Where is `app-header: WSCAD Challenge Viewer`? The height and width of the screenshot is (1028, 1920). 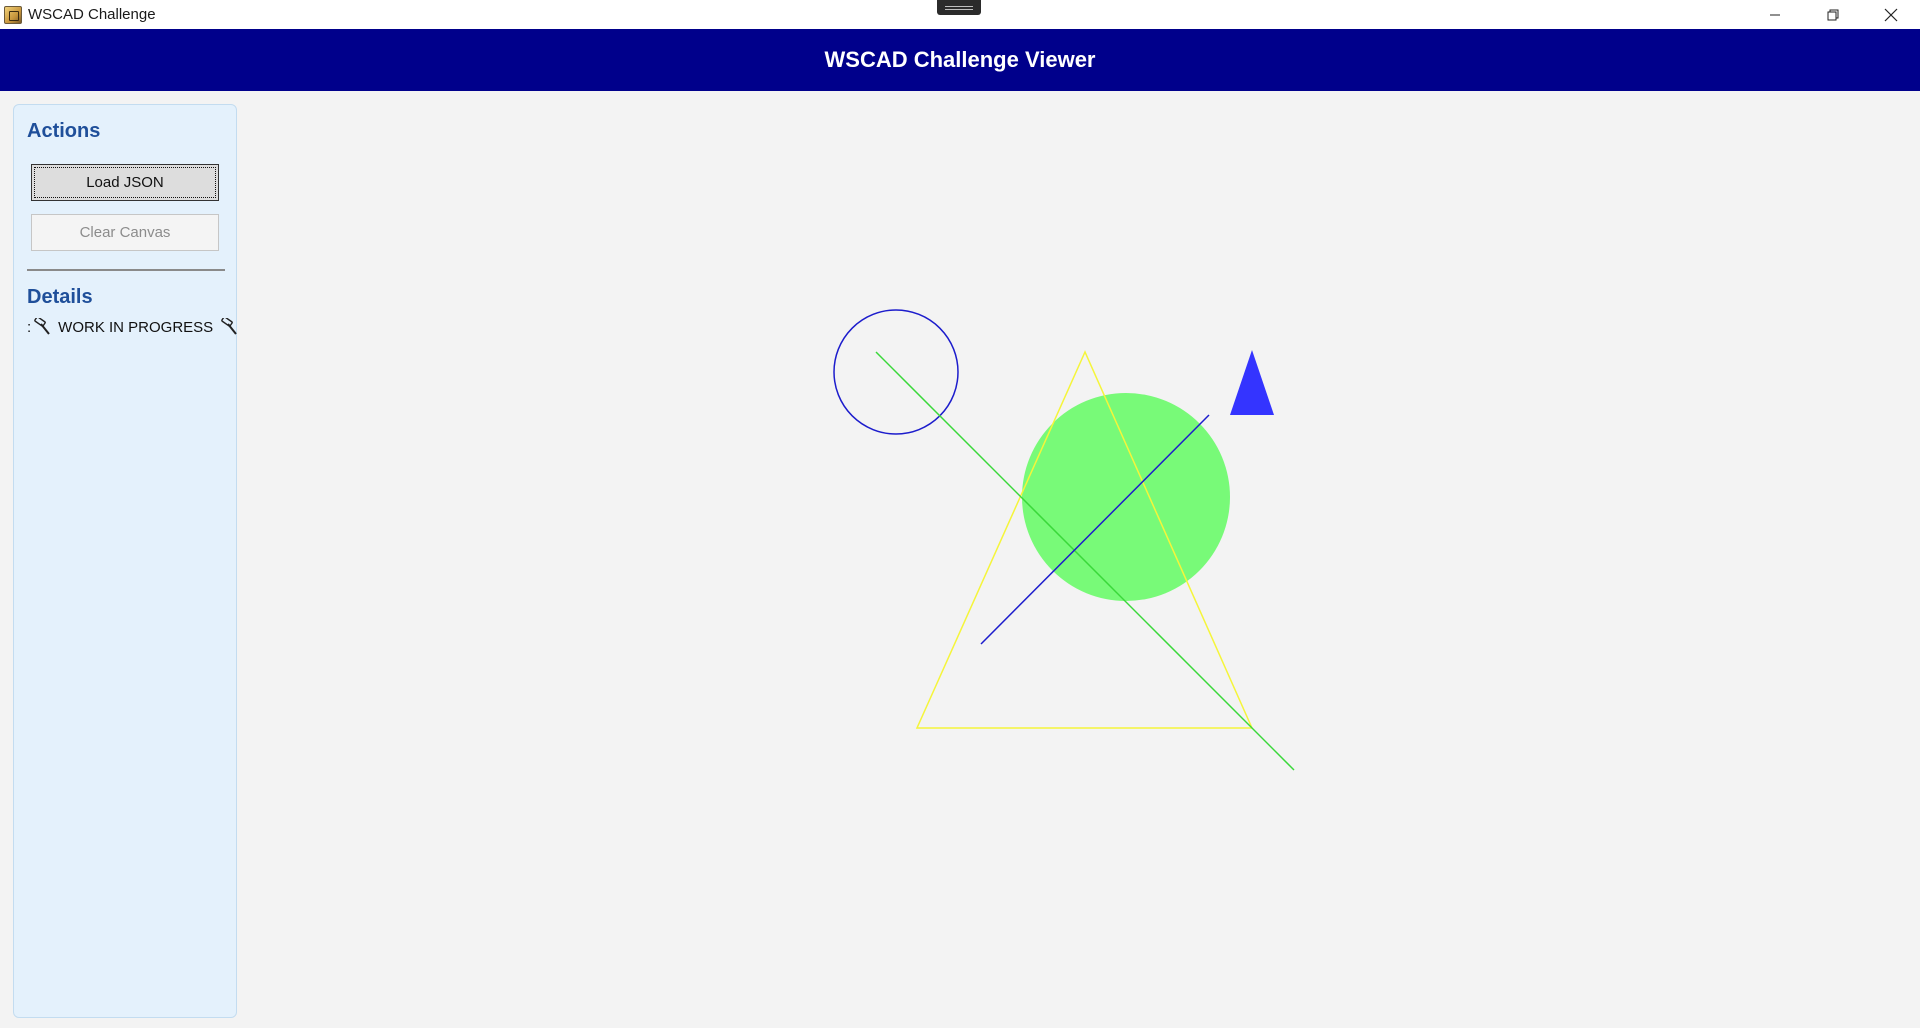
app-header: WSCAD Challenge Viewer is located at coordinates (960, 60).